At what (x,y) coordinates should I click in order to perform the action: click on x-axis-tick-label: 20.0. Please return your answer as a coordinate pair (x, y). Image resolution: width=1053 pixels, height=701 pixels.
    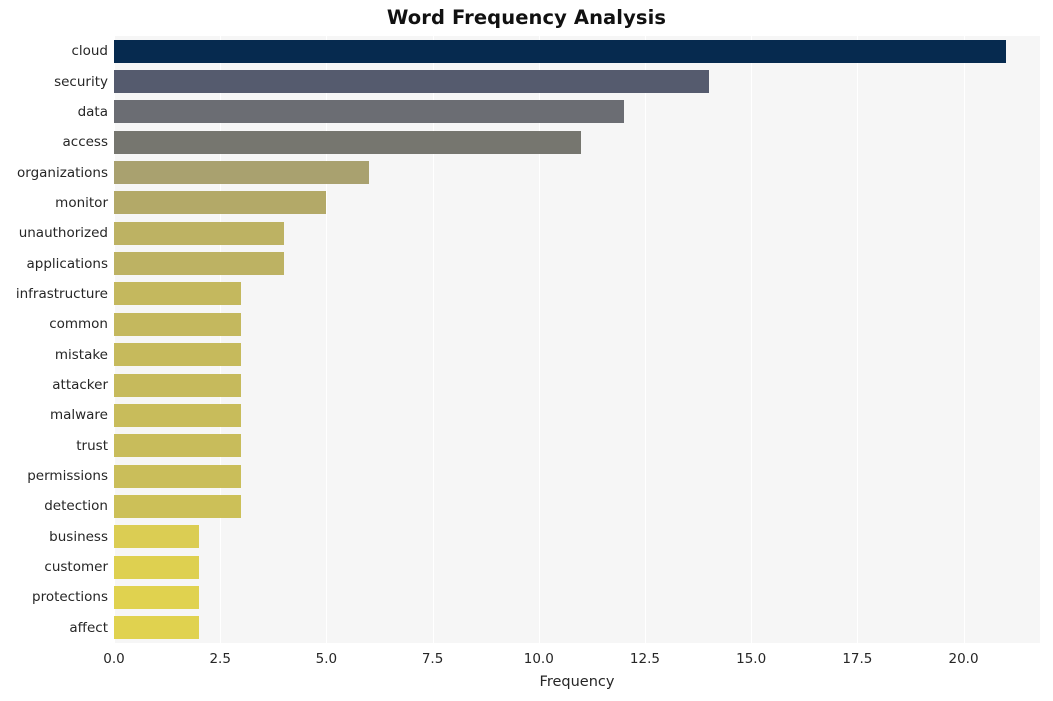
    Looking at the image, I should click on (963, 659).